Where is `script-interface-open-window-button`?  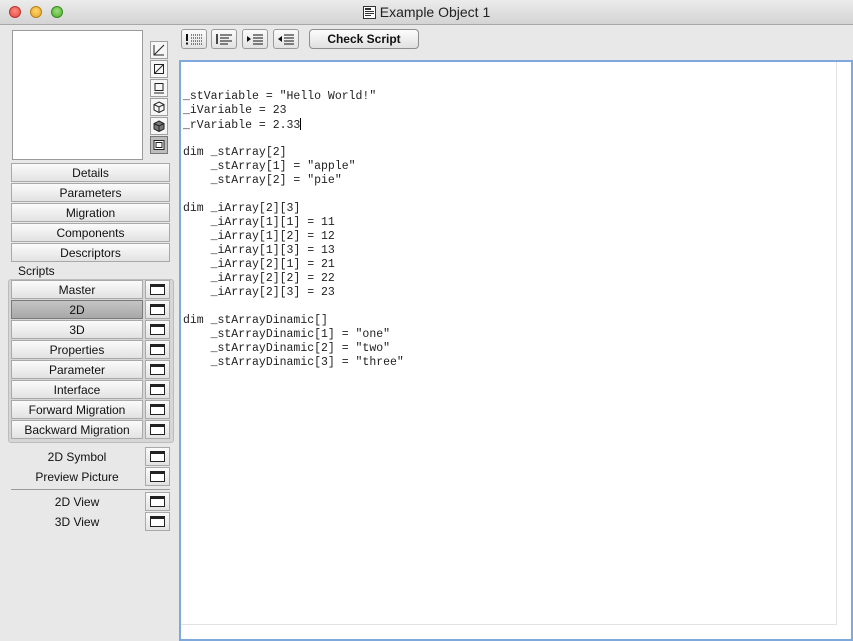
script-interface-open-window-button is located at coordinates (157, 389).